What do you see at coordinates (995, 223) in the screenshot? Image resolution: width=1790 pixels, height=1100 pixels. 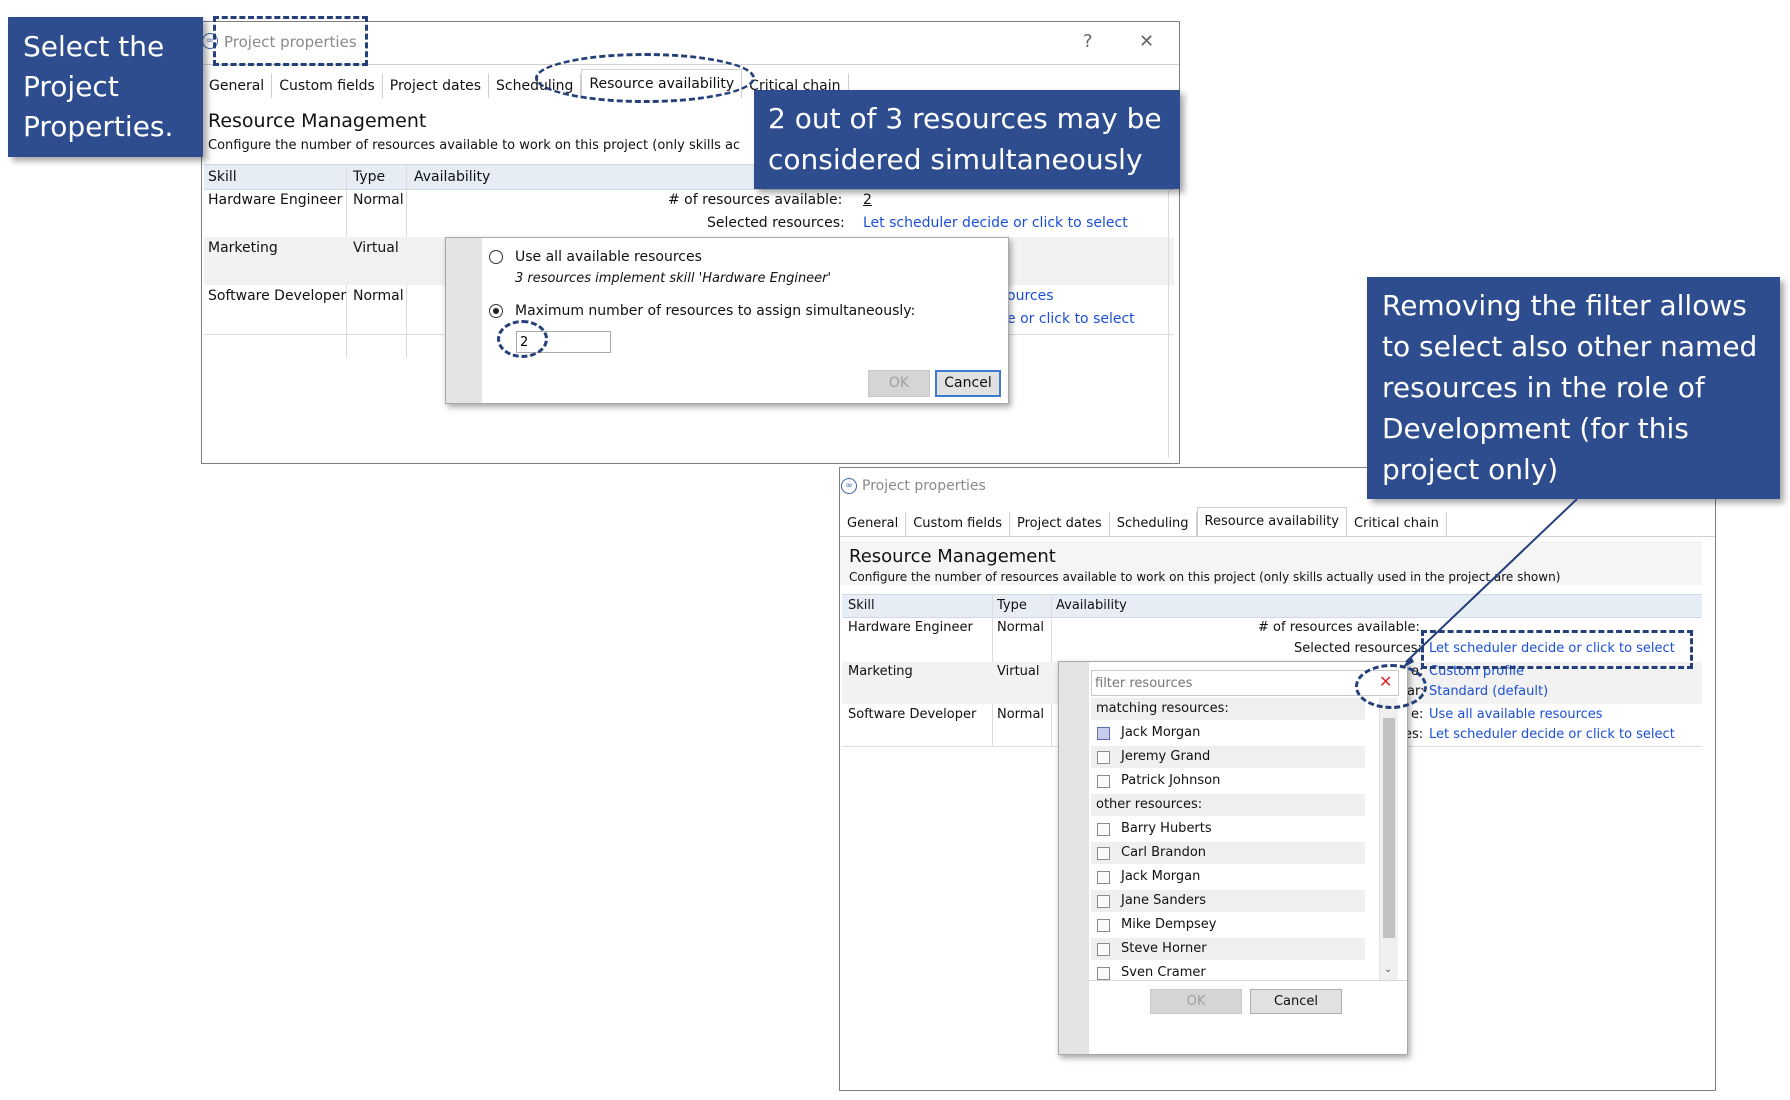 I see `selected-resources-link: Let scheduler decide or click to select` at bounding box center [995, 223].